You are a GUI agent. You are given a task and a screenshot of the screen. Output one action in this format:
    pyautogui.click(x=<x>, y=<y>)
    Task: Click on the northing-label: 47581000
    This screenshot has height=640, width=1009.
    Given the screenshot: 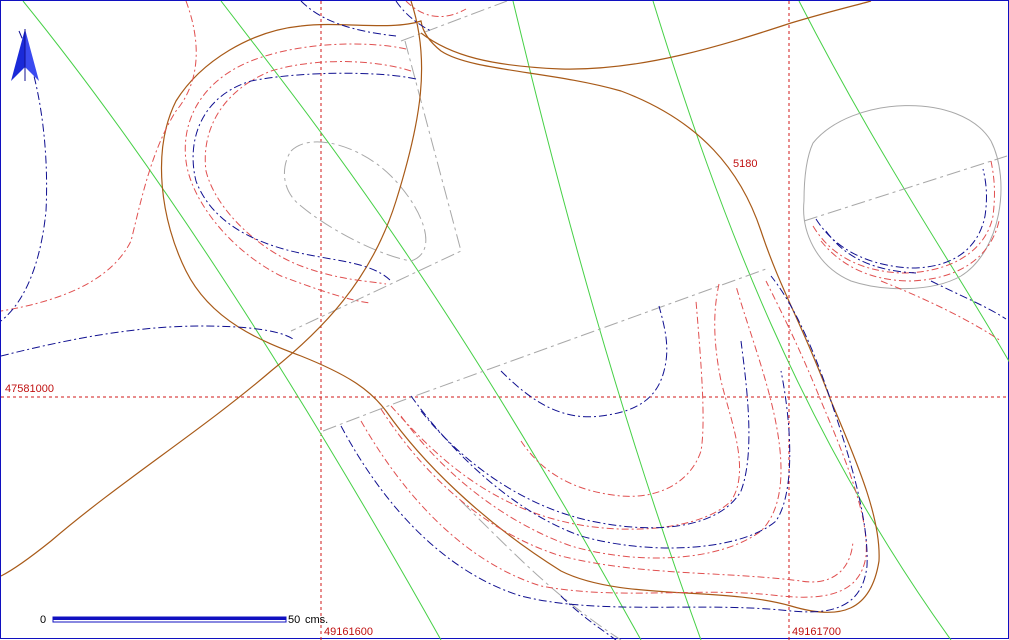 What is the action you would take?
    pyautogui.click(x=29, y=389)
    